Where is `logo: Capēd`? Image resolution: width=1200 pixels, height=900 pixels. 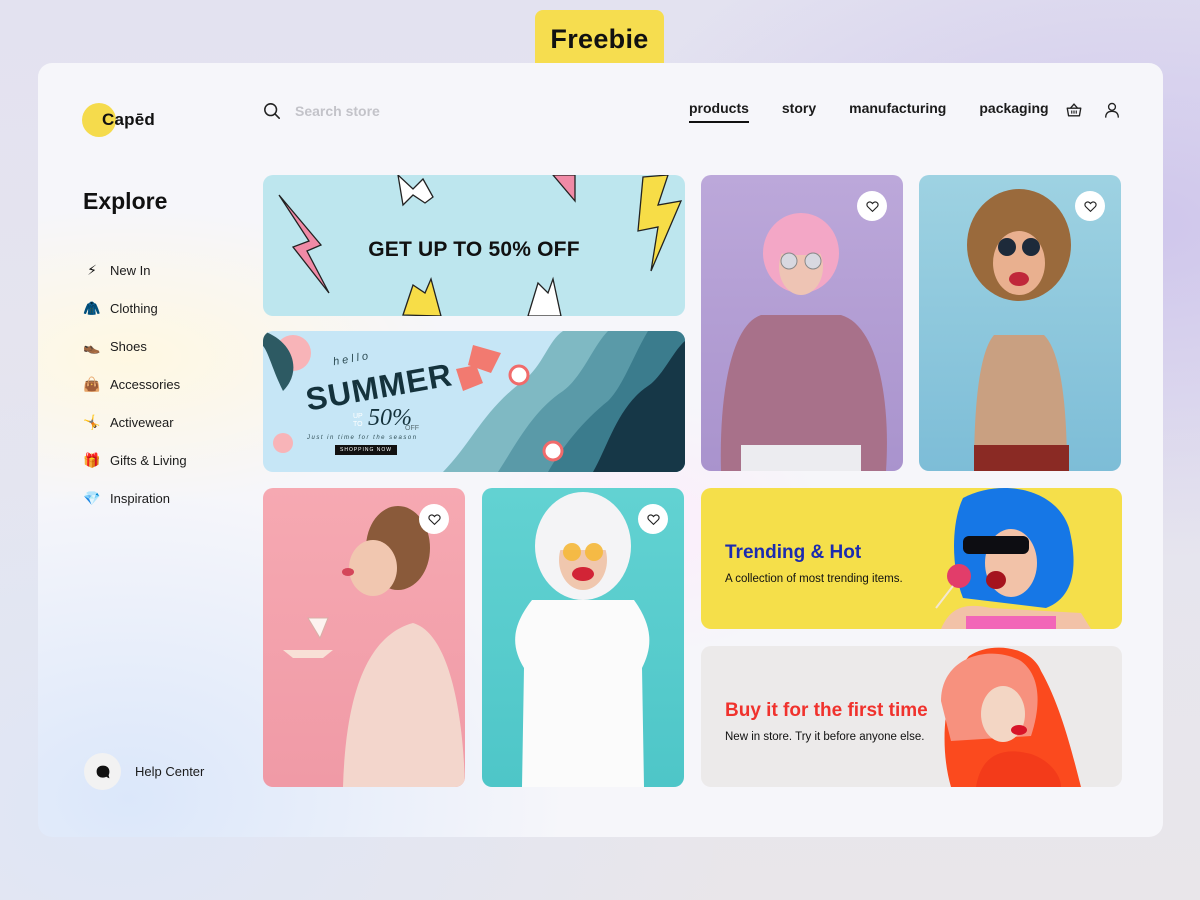 logo: Capēd is located at coordinates (127, 120).